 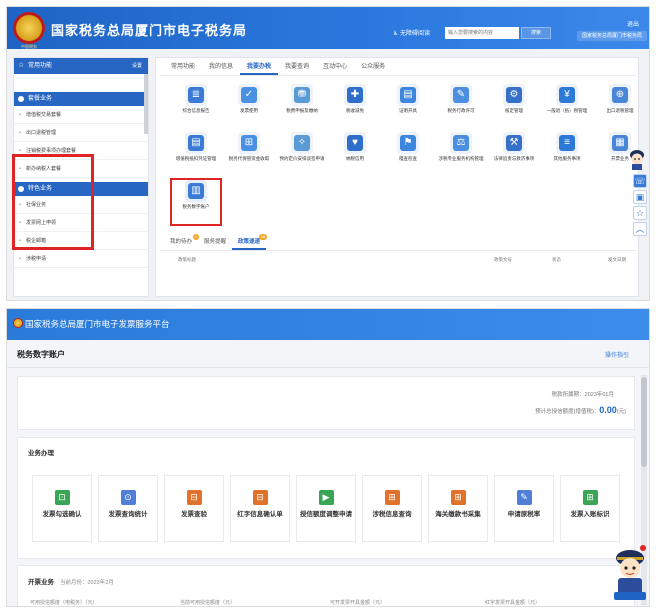 What do you see at coordinates (149, 30) in the screenshot?
I see `portal-title: 国家税务总局厦门市电子税务局` at bounding box center [149, 30].